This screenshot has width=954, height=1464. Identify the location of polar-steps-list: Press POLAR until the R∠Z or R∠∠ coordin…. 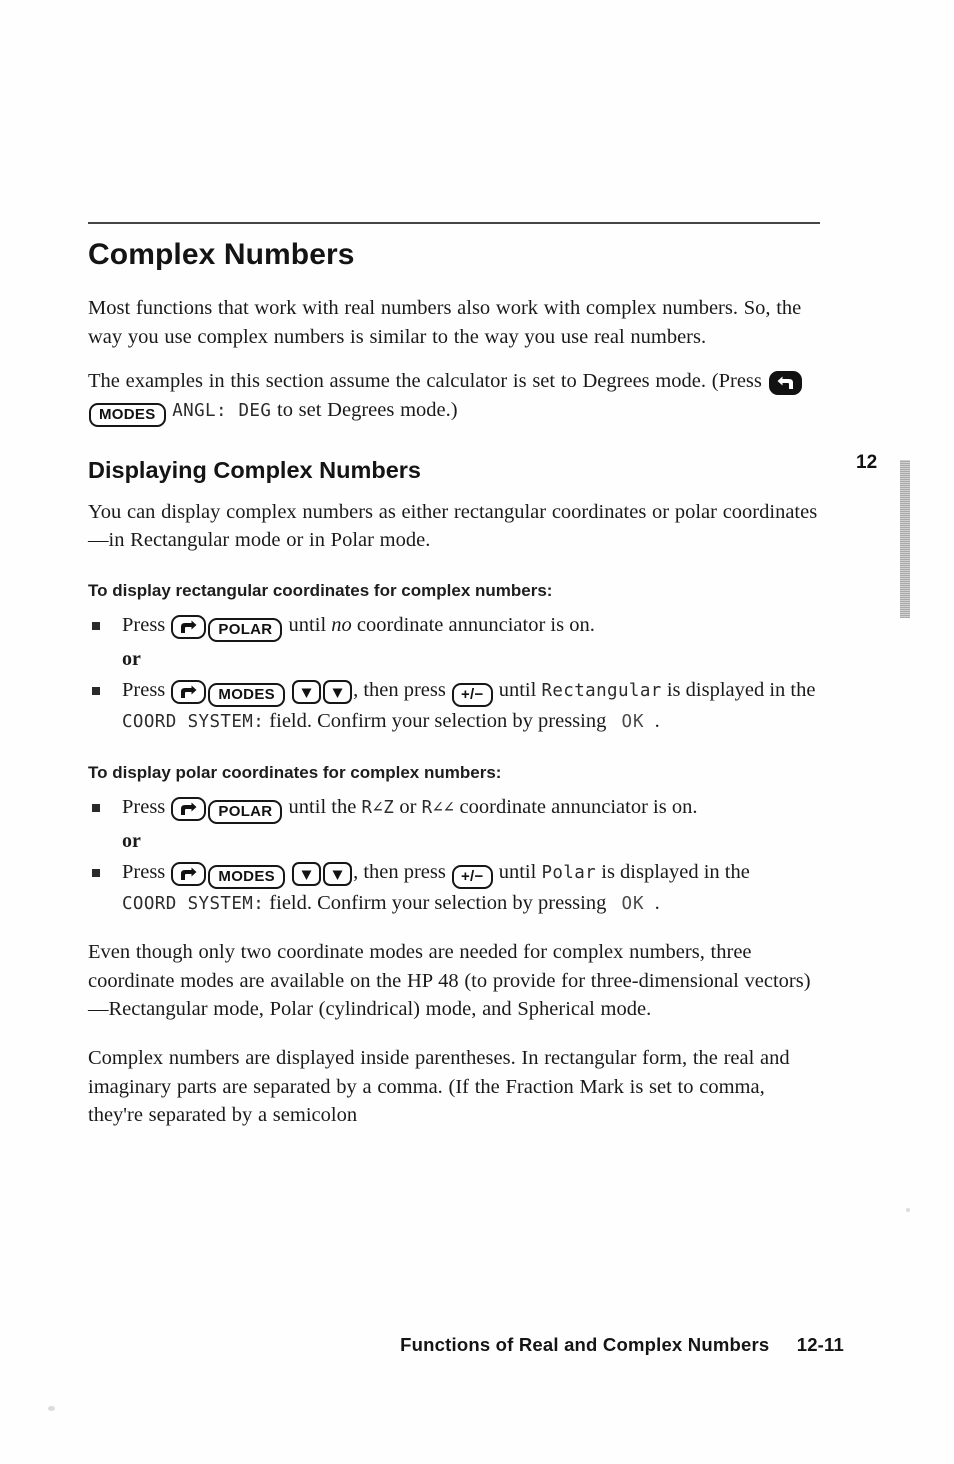
(454, 808).